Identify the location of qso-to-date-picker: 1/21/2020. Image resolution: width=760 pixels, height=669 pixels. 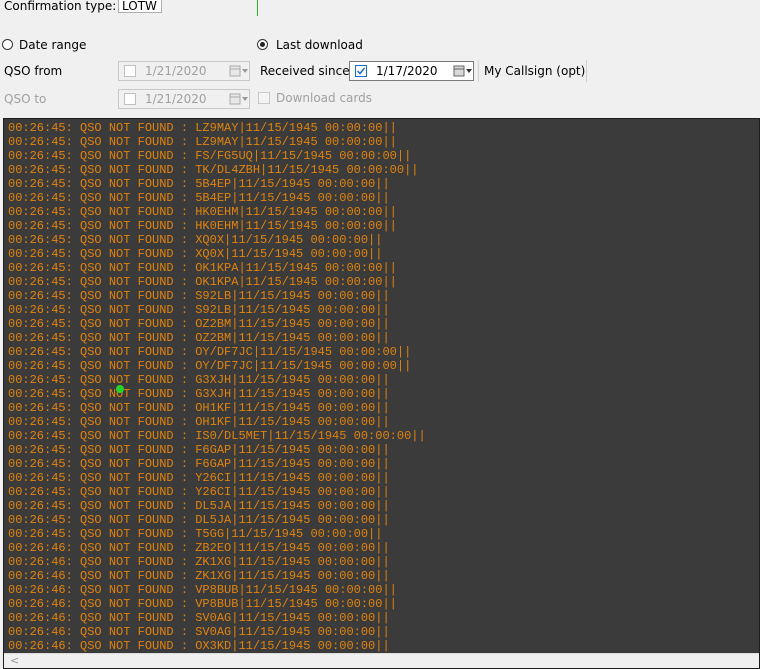
(184, 99).